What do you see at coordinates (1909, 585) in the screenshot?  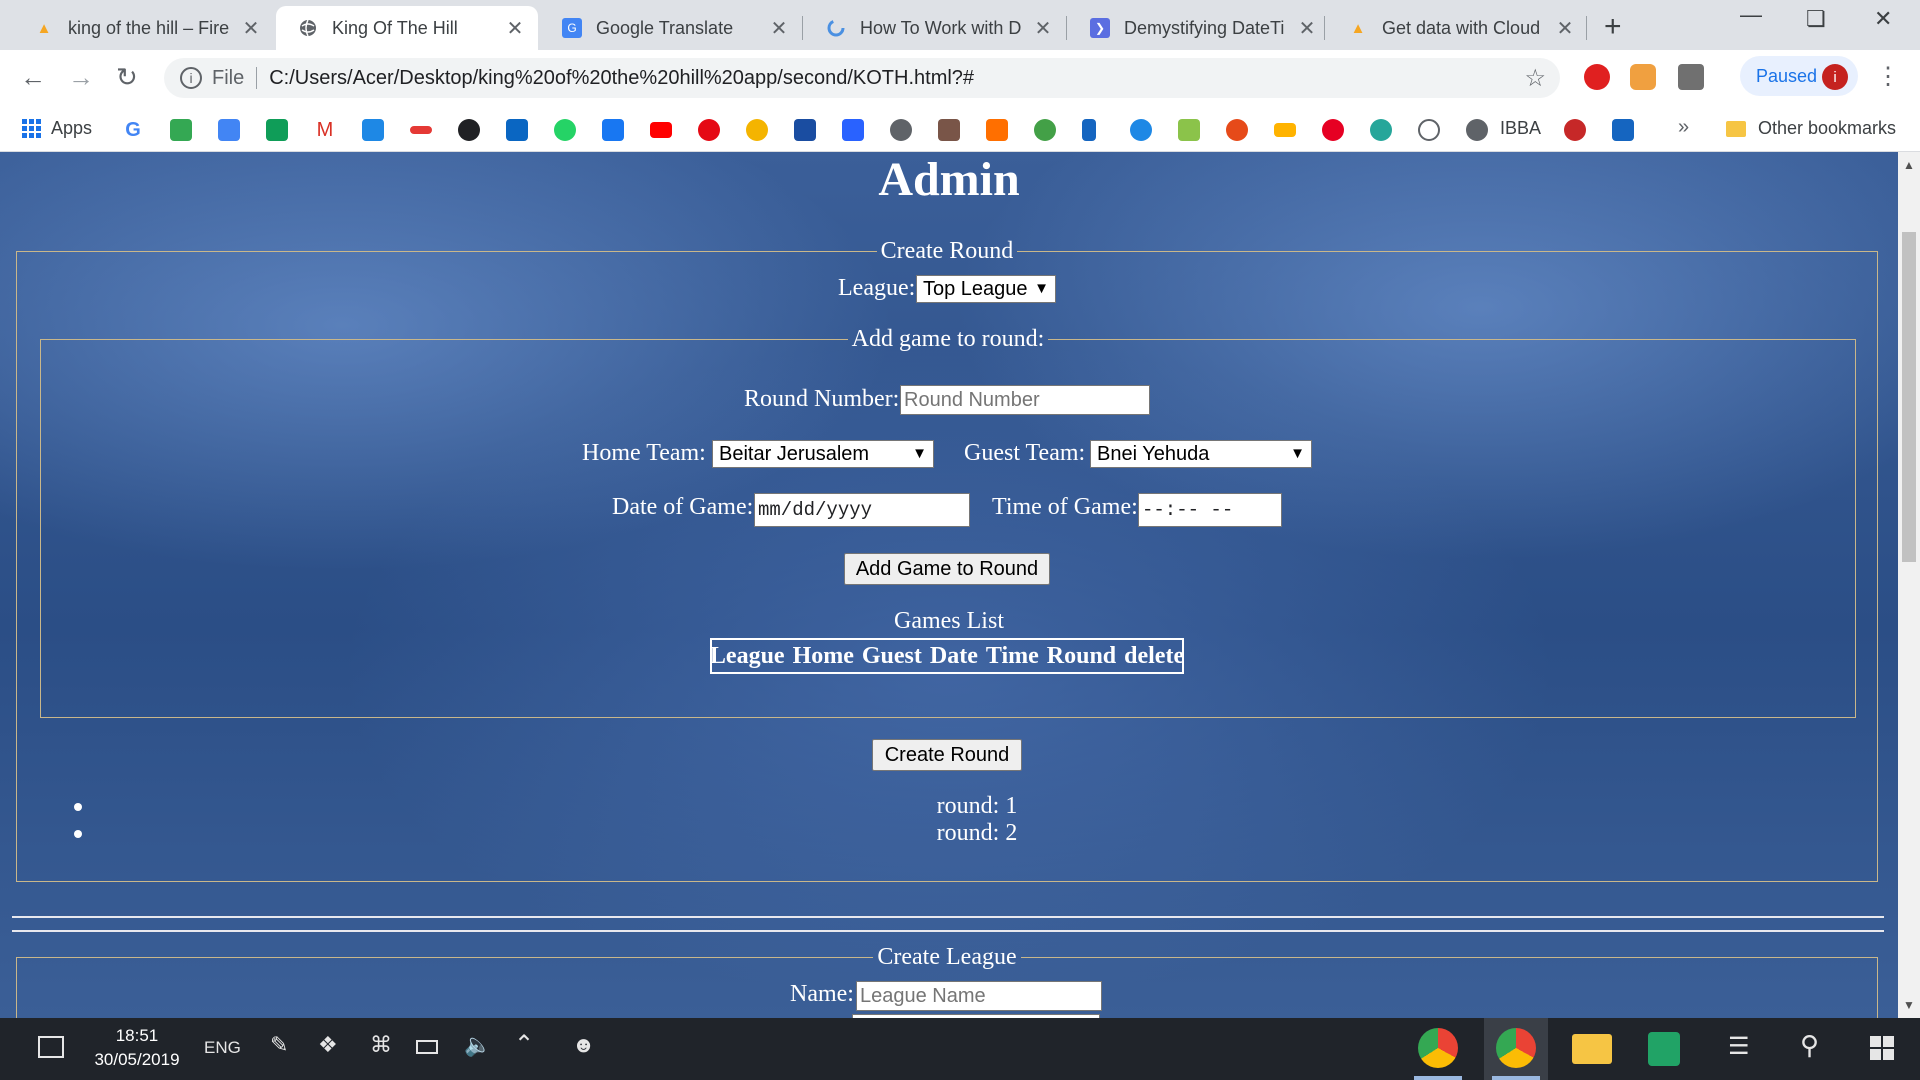 I see `page-scrollbar: ▲ ▼` at bounding box center [1909, 585].